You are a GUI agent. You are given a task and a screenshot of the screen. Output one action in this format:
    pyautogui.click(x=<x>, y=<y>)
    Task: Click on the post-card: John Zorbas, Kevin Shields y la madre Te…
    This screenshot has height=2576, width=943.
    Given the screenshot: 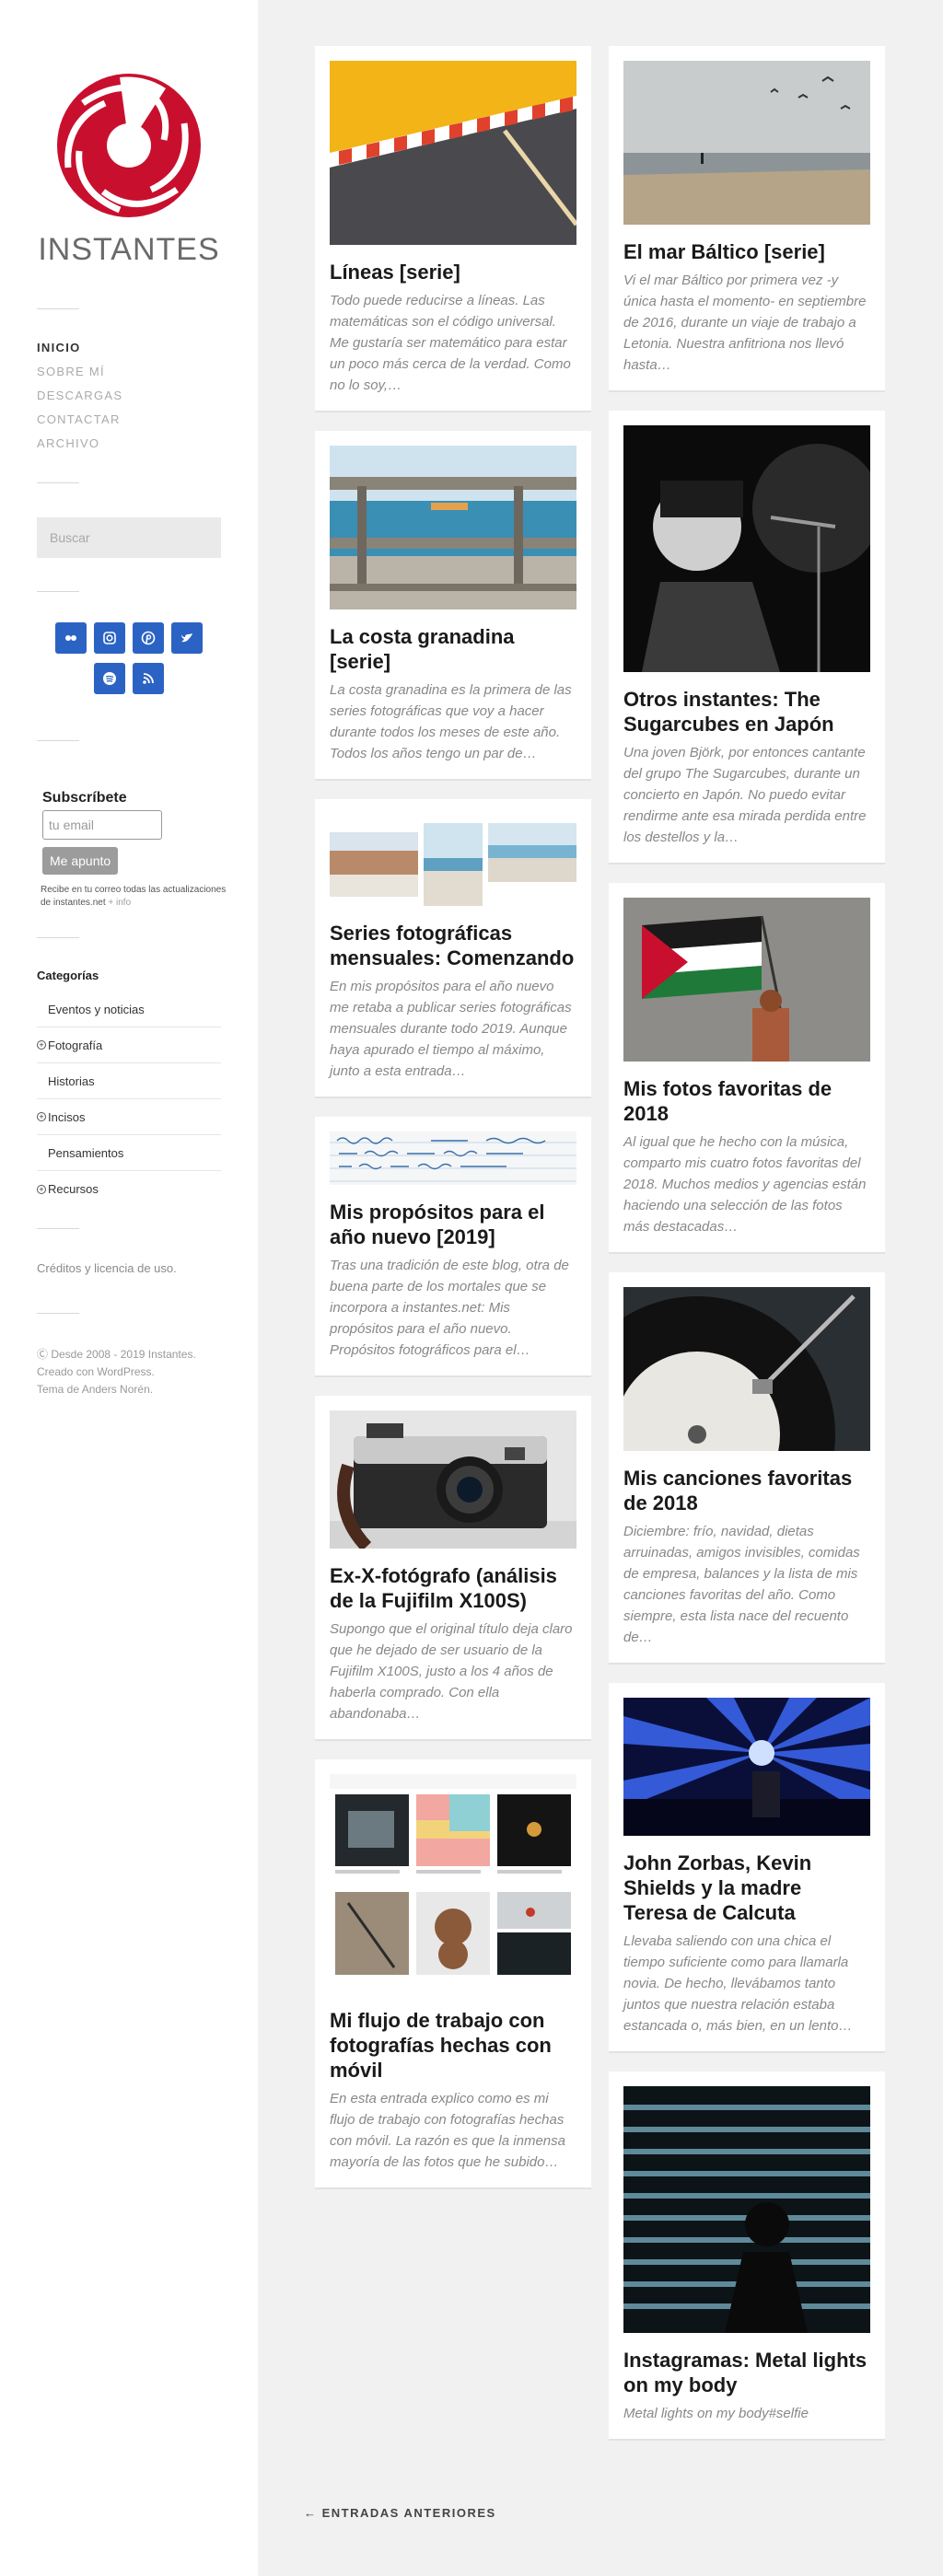 What is the action you would take?
    pyautogui.click(x=747, y=1868)
    